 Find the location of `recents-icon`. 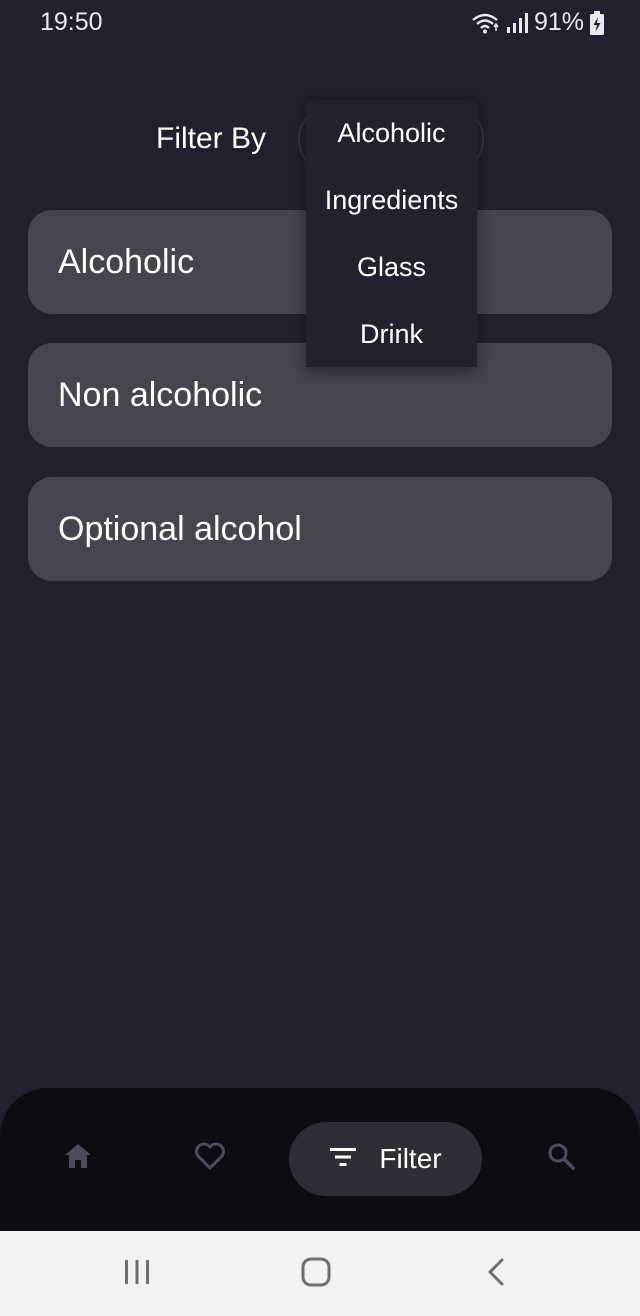

recents-icon is located at coordinates (137, 1274).